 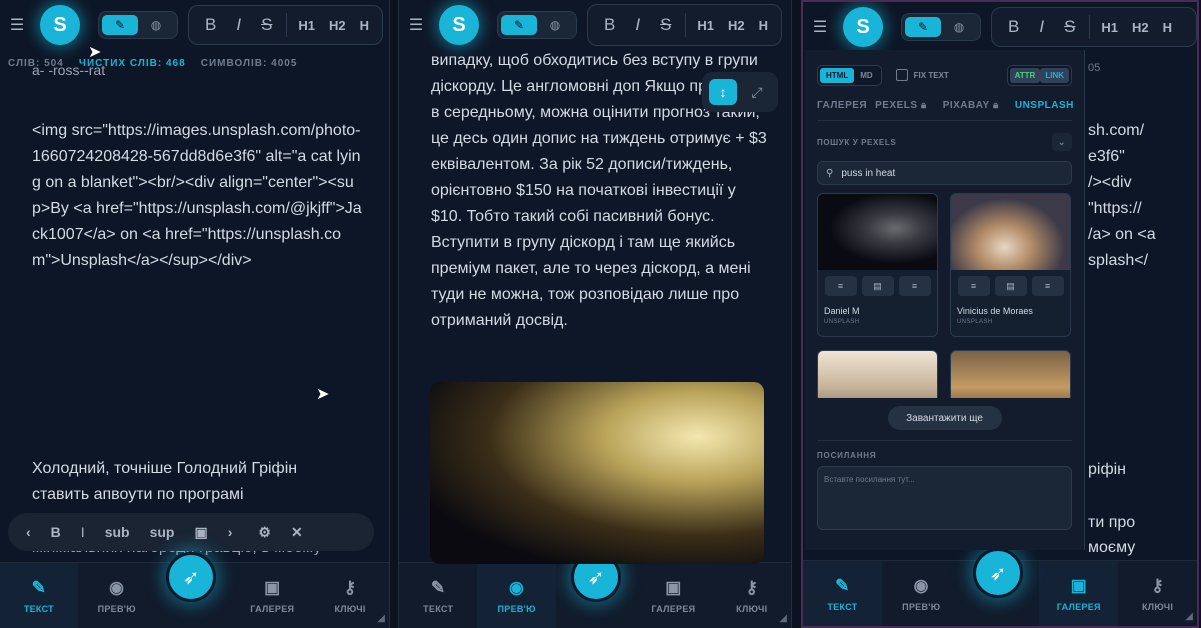 I want to click on float-sup-button: sup, so click(x=162, y=532).